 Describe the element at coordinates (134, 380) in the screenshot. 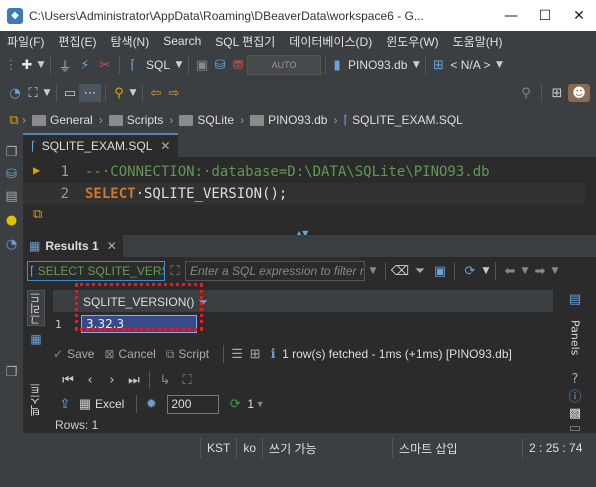

I see `last-page-icon: ⏭` at that location.